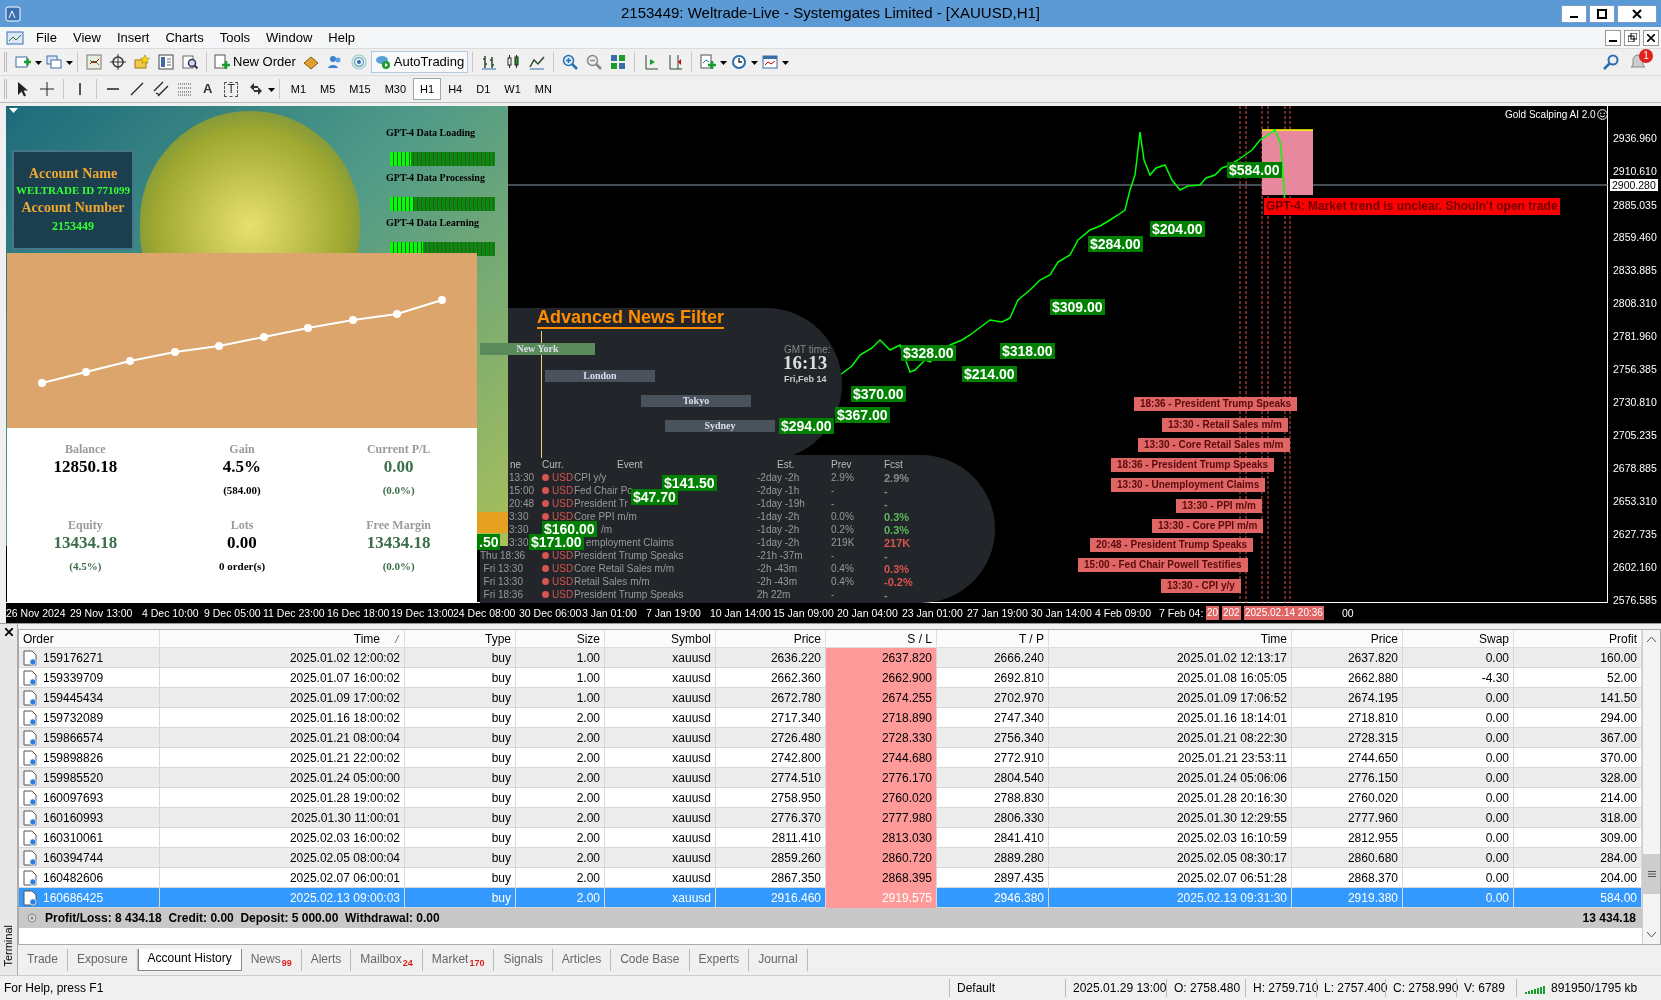 The width and height of the screenshot is (1661, 1000). What do you see at coordinates (484, 613) in the screenshot?
I see `time-tick: 24 Dec 08:00` at bounding box center [484, 613].